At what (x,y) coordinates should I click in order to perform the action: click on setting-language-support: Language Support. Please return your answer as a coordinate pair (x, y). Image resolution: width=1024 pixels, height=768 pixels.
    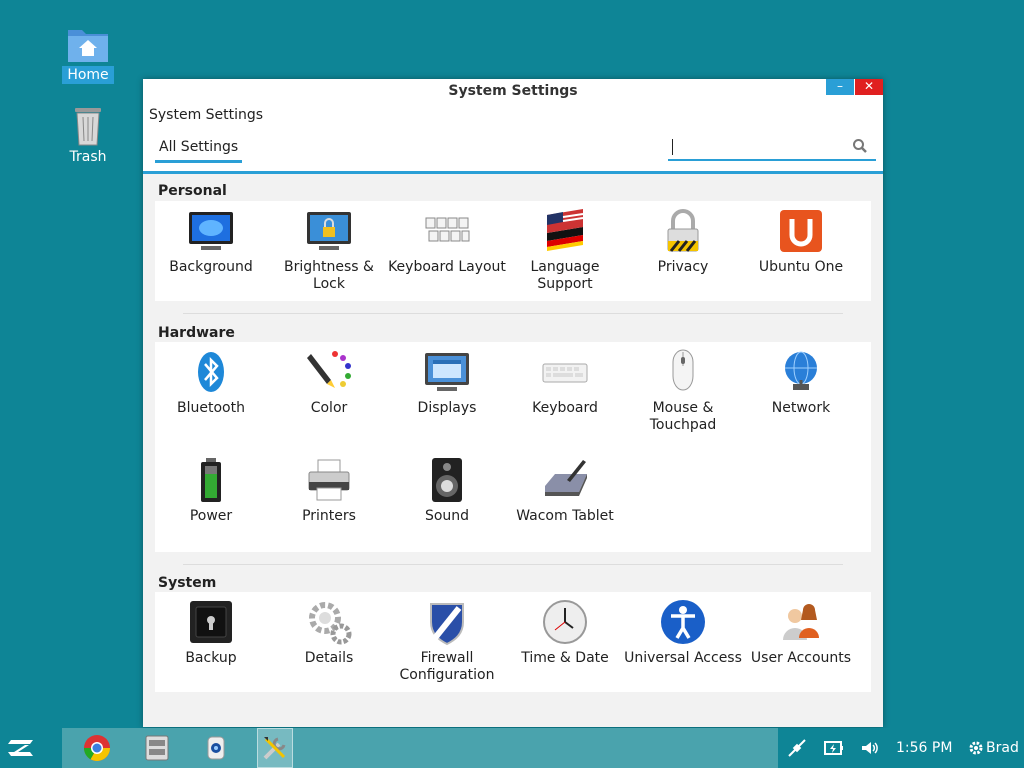
    Looking at the image, I should click on (565, 247).